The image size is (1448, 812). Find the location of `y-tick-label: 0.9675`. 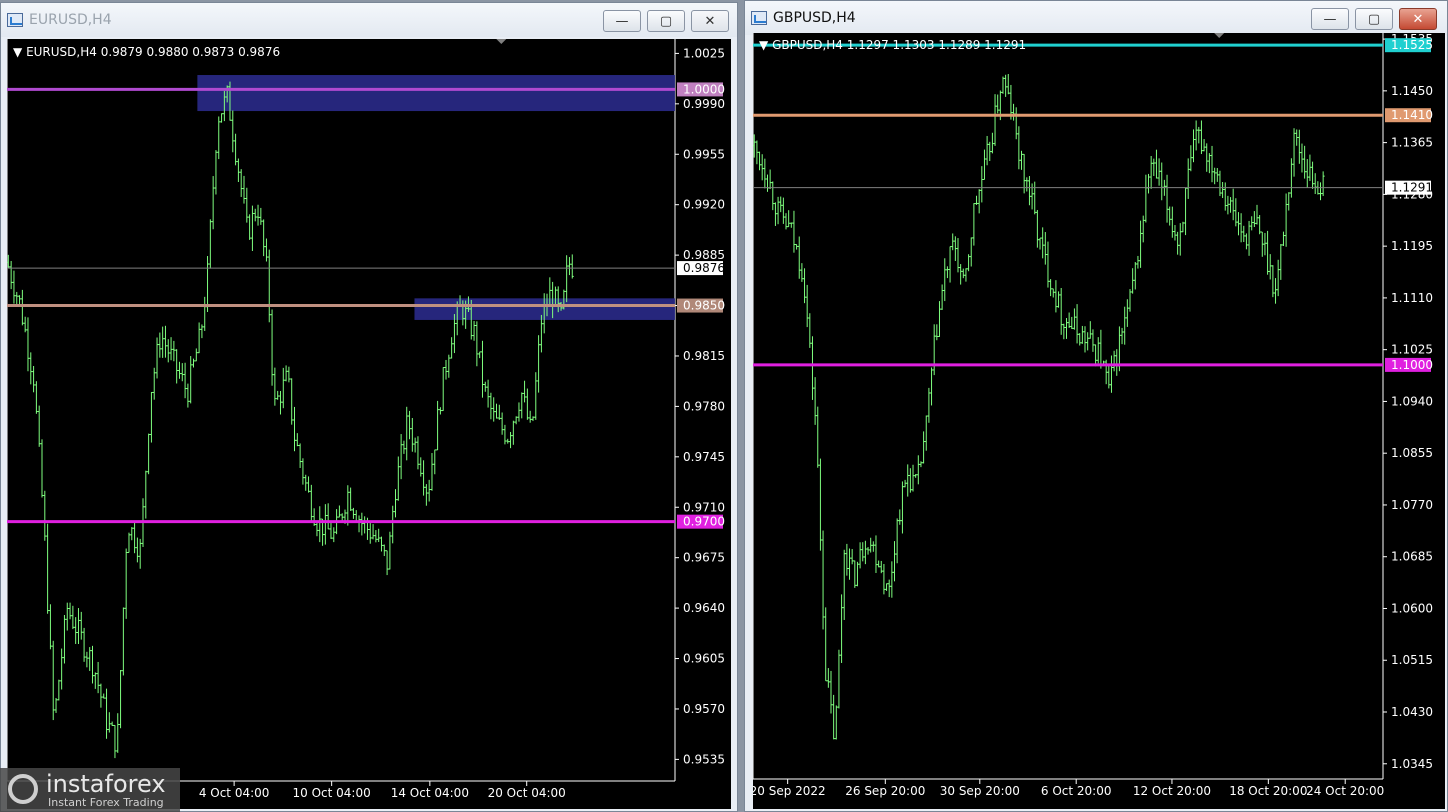

y-tick-label: 0.9675 is located at coordinates (704, 558).